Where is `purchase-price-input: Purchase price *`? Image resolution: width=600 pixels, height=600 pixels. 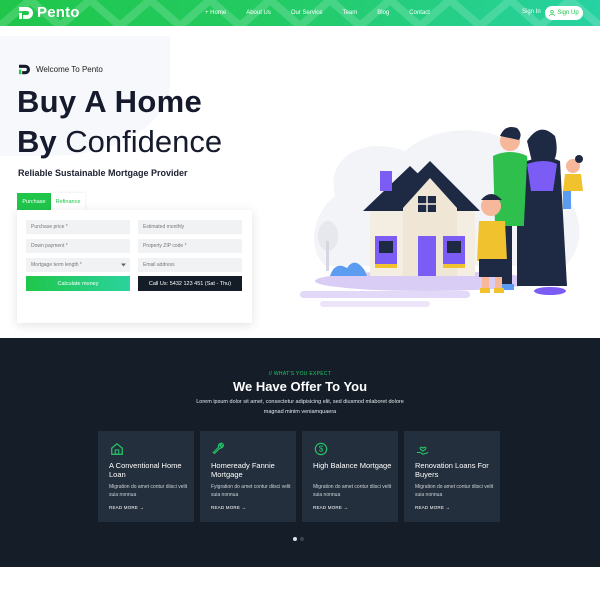
purchase-price-input: Purchase price * is located at coordinates (78, 227).